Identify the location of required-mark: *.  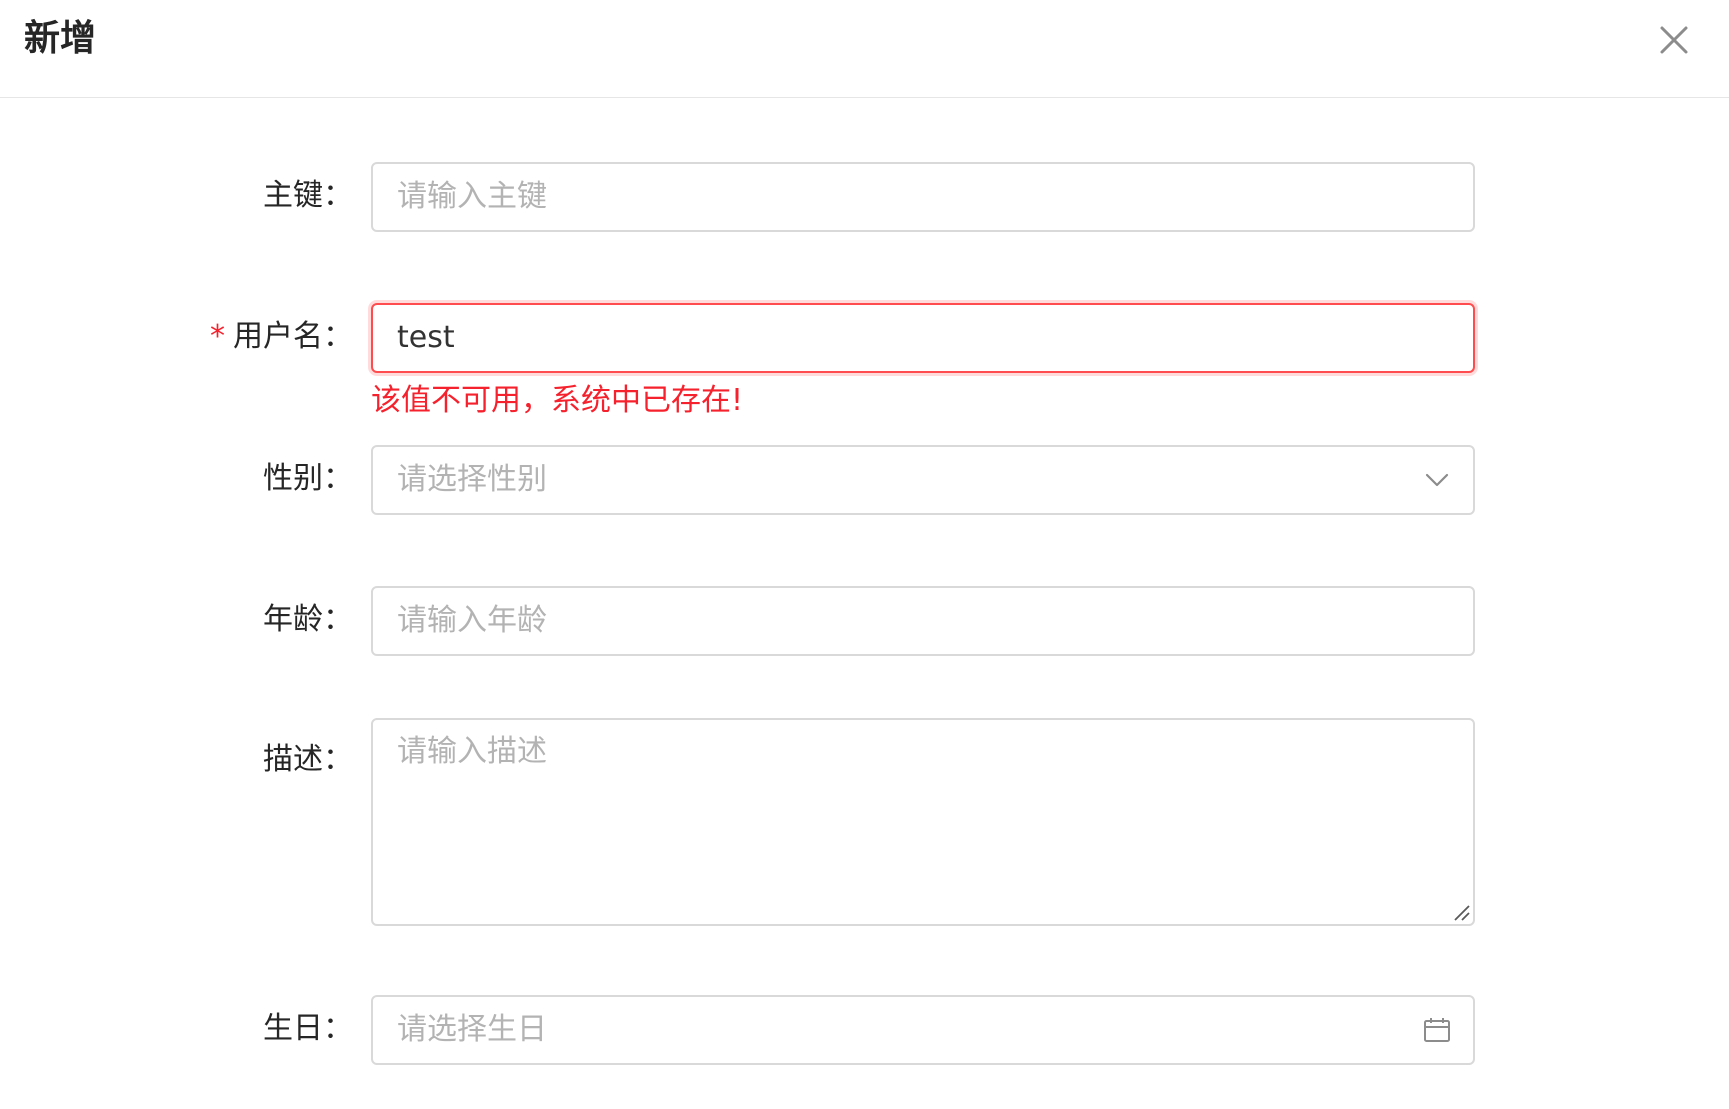
(217, 336).